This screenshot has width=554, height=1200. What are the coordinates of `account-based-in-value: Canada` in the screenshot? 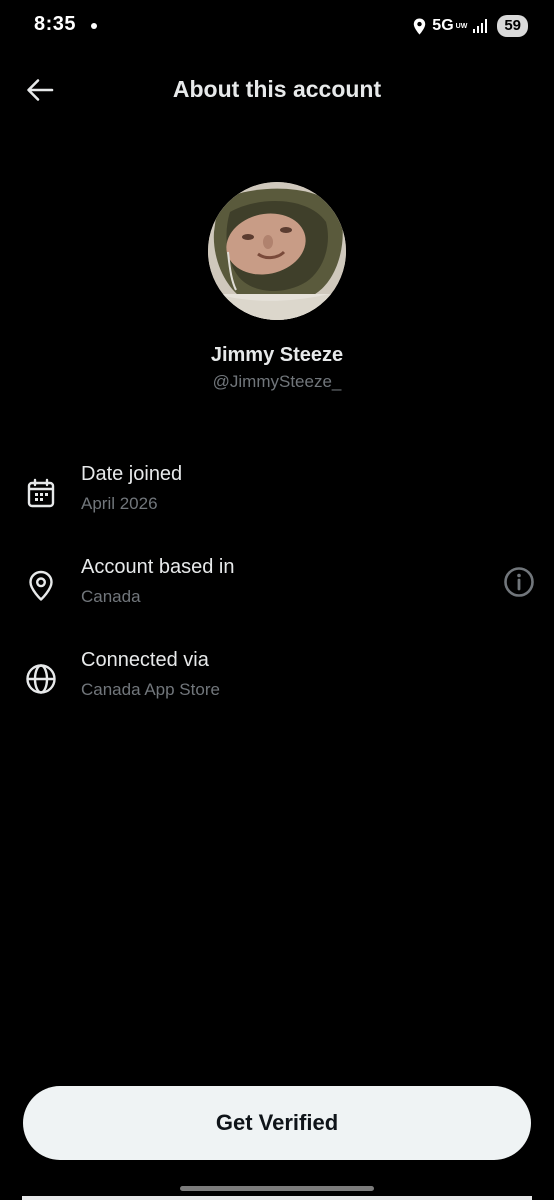 It's located at (111, 596).